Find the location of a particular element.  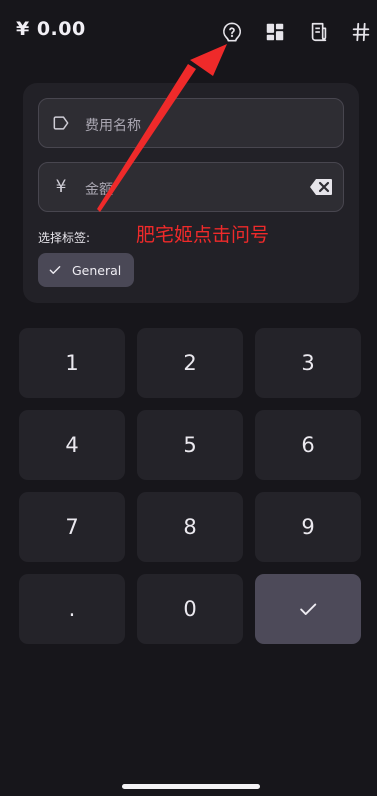

checkmark-icon is located at coordinates (308, 609).